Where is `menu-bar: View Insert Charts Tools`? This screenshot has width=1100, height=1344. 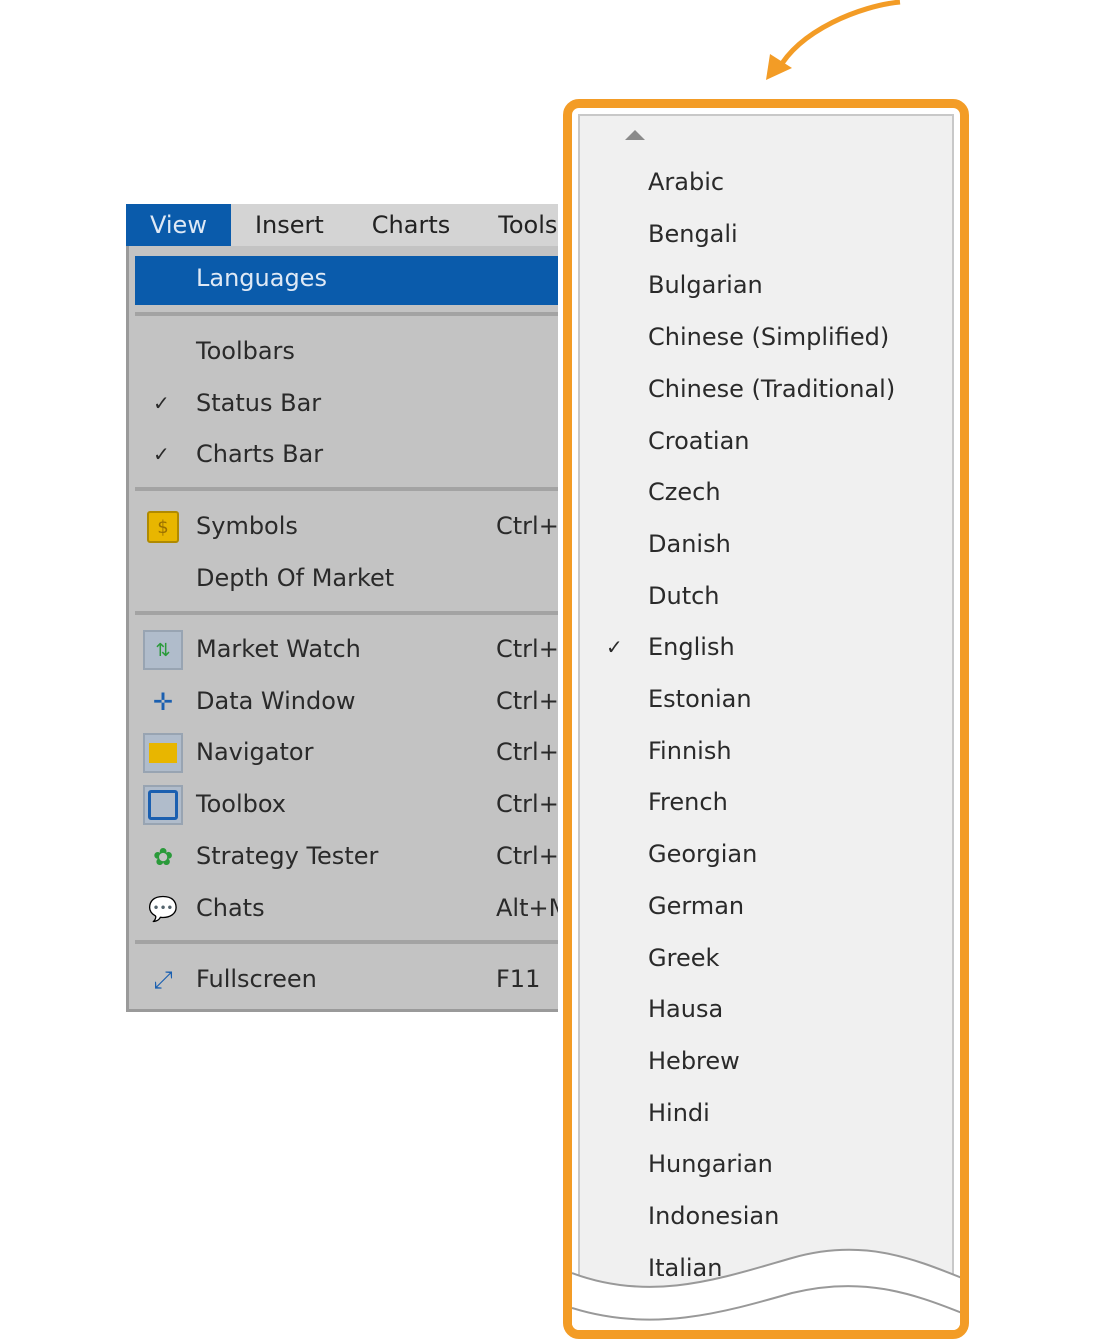 menu-bar: View Insert Charts Tools is located at coordinates (342, 225).